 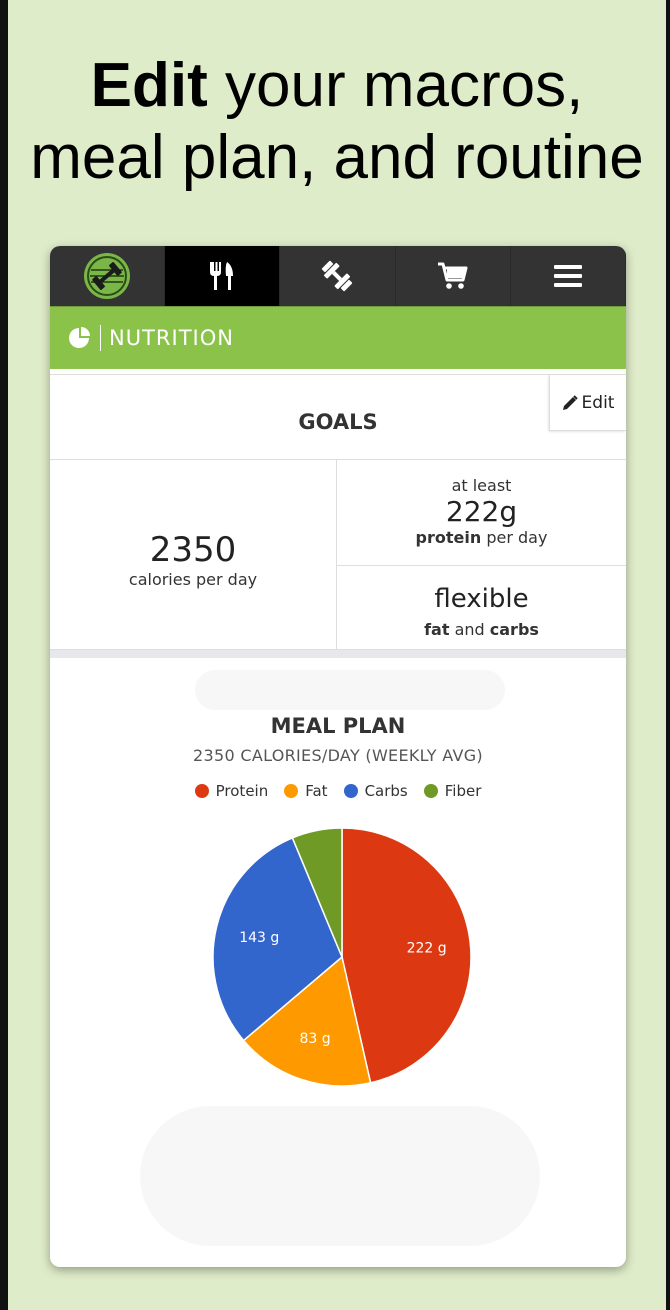 I want to click on pie-label-fat: 83 g, so click(x=314, y=1039).